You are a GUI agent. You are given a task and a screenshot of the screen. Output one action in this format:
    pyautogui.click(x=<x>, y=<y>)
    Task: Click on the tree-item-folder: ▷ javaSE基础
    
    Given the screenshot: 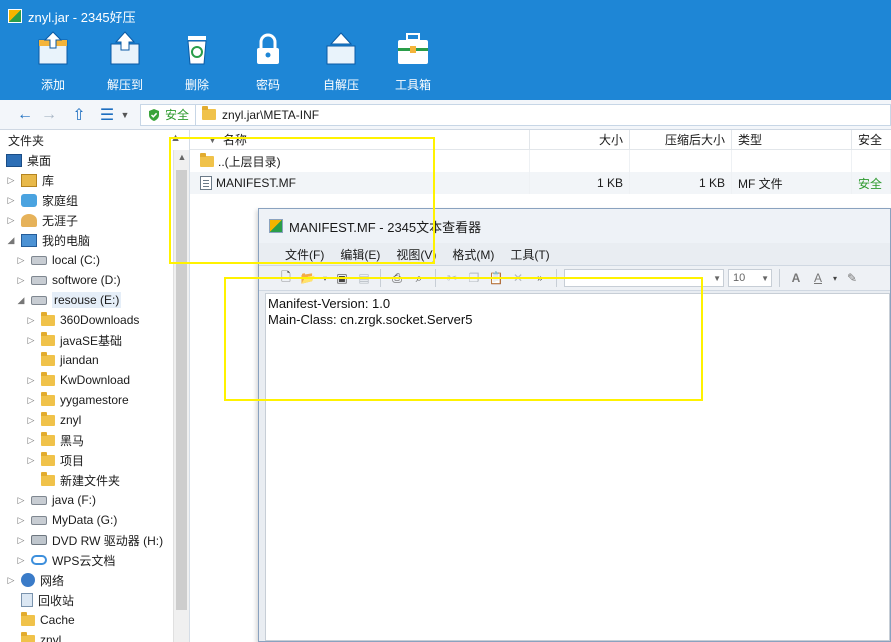 What is the action you would take?
    pyautogui.click(x=74, y=340)
    